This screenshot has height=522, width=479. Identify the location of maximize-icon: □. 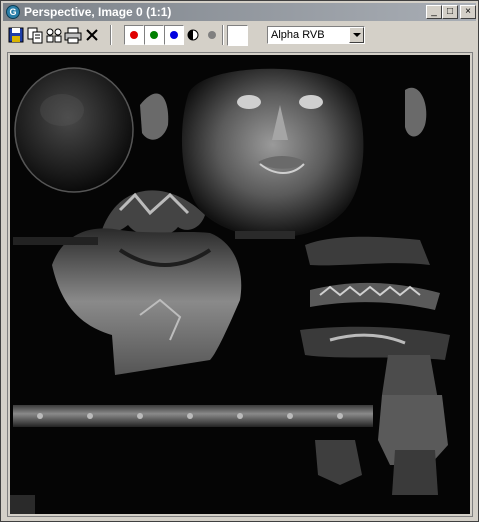
(450, 11).